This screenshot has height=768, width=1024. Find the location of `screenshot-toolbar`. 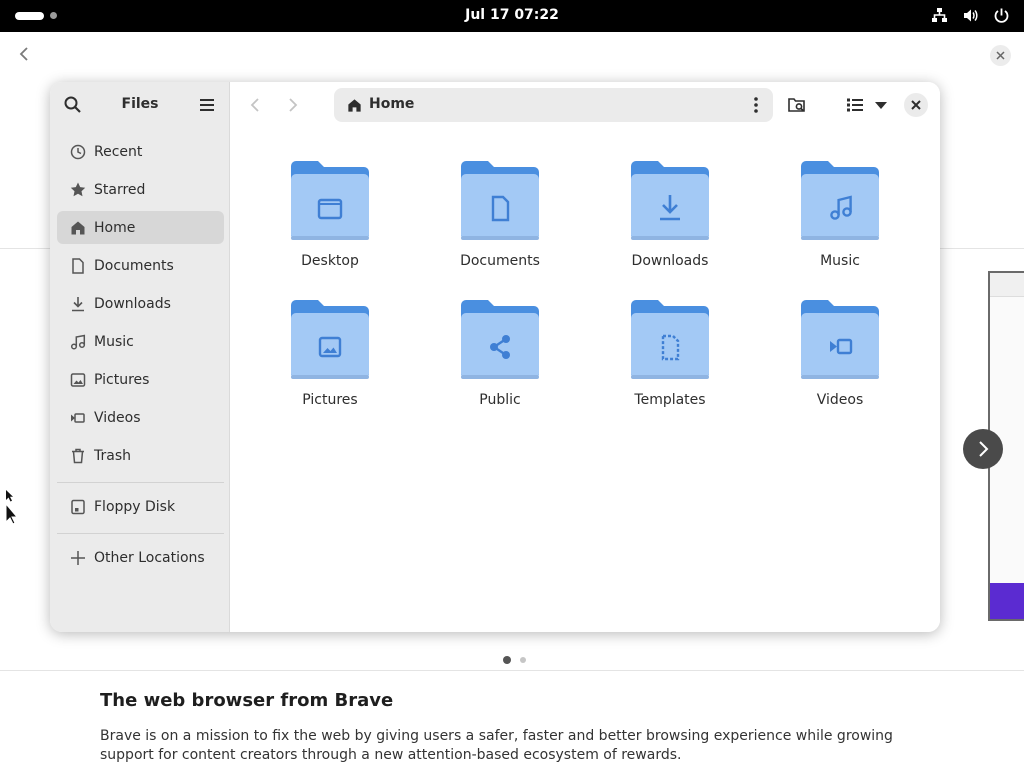

screenshot-toolbar is located at coordinates (1007, 285).